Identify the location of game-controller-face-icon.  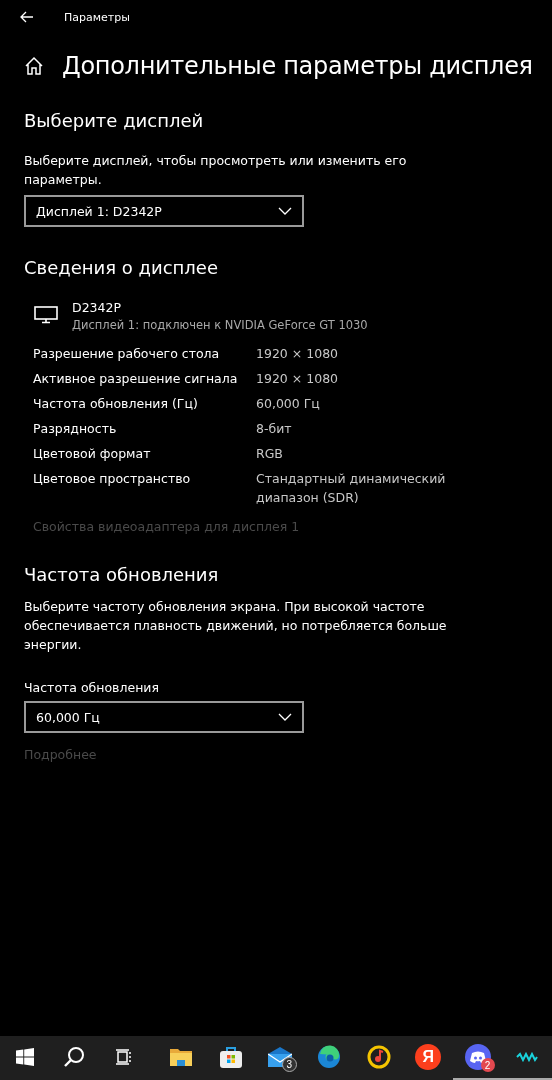
(477, 1057).